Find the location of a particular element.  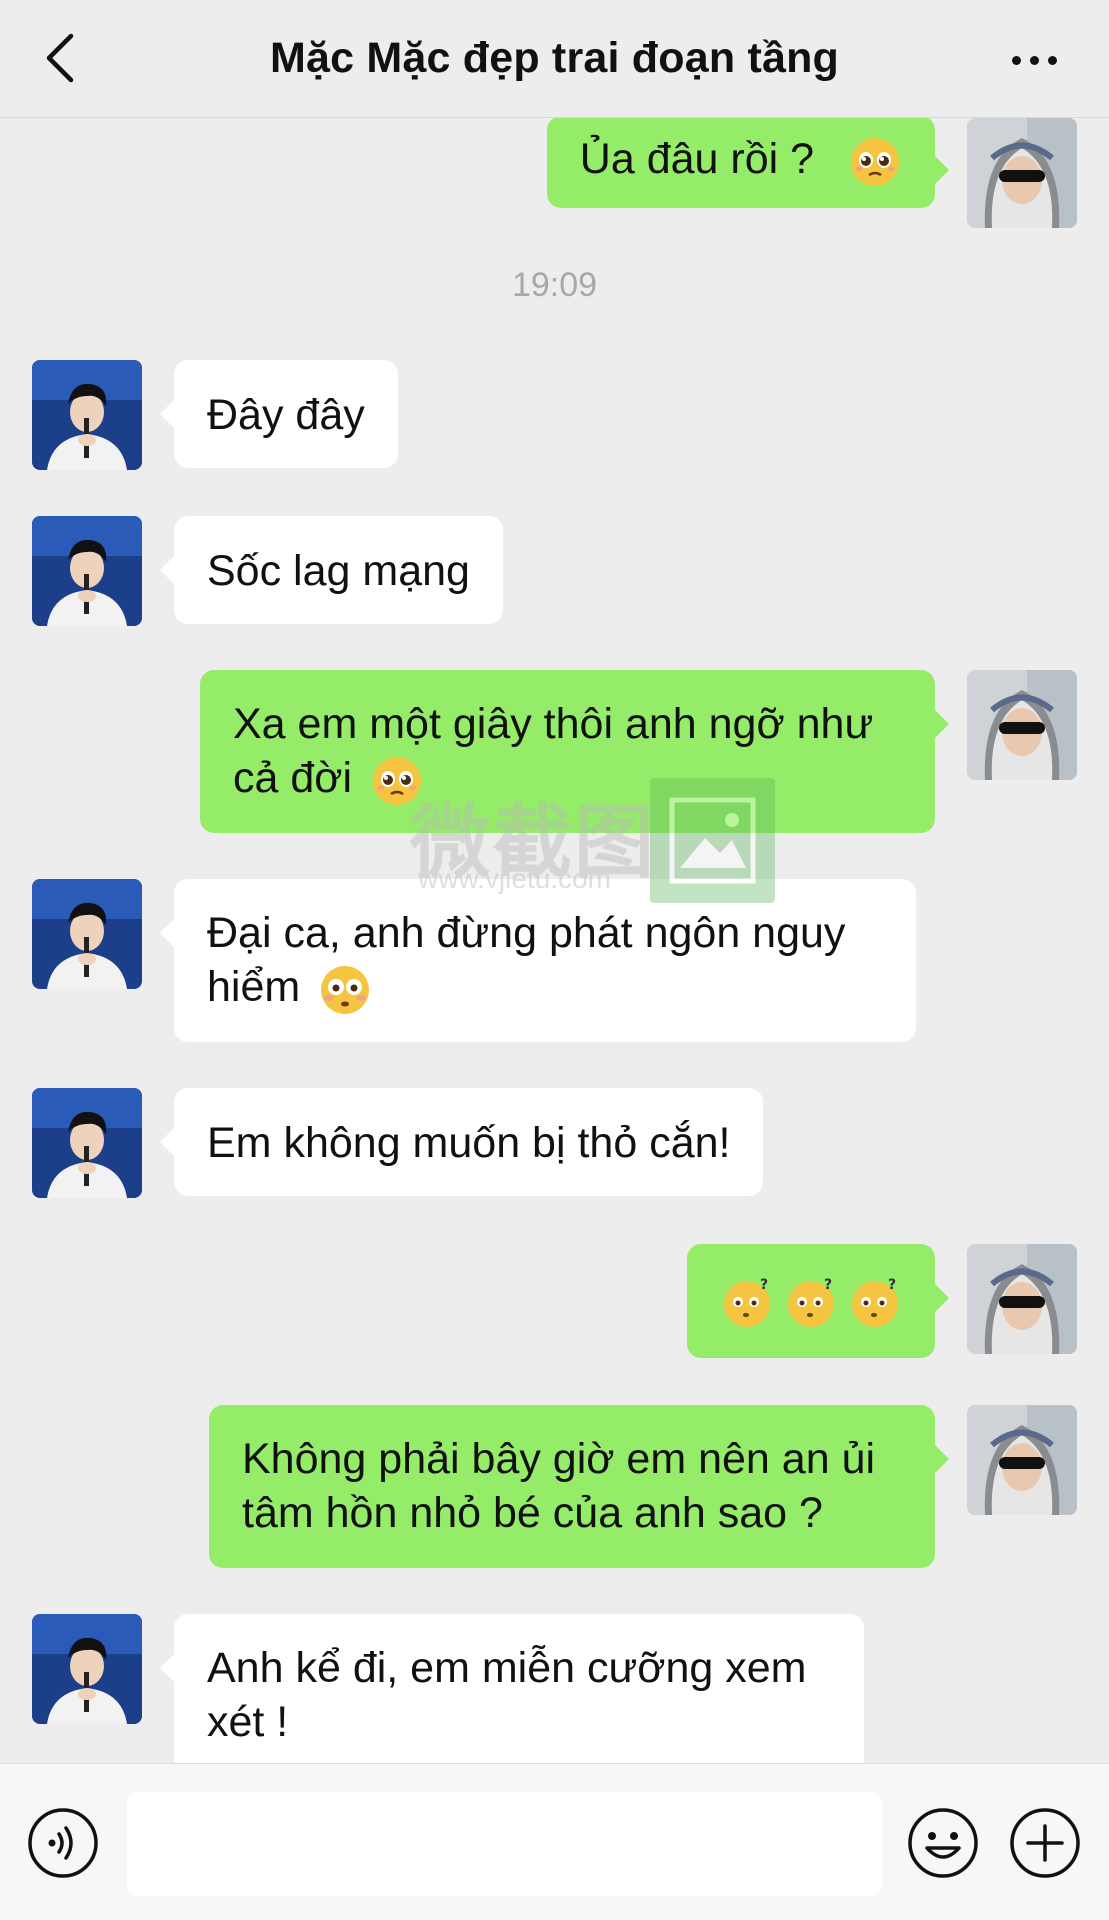

message-row: Xa em một giây thôi anh ngỡ như cả đời is located at coordinates (554, 752).